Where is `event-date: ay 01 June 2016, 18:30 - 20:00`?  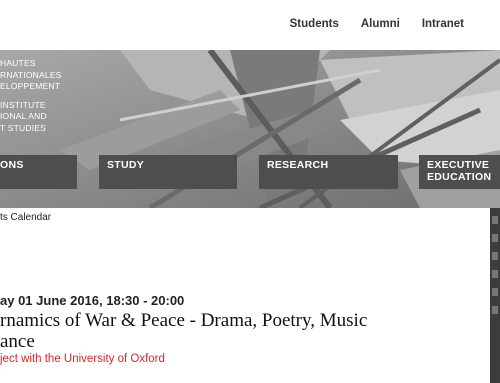
event-date: ay 01 June 2016, 18:30 - 20:00 is located at coordinates (92, 300).